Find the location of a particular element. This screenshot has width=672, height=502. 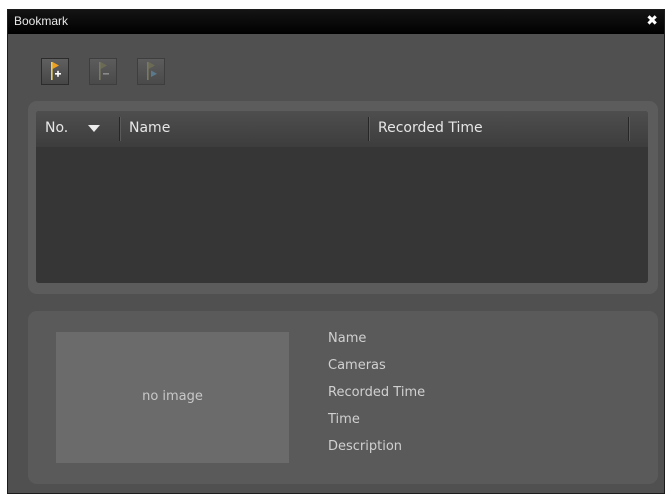

detail-label-name: Name is located at coordinates (347, 338).